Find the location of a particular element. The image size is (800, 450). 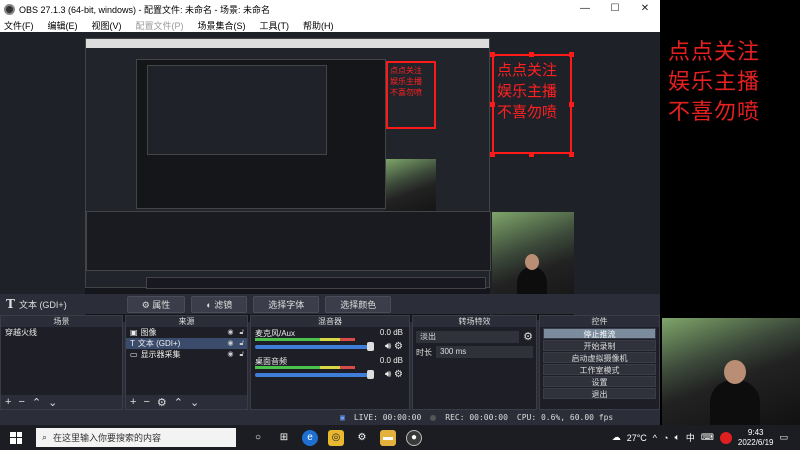

menu-edit: 编辑(E) is located at coordinates (63, 25).